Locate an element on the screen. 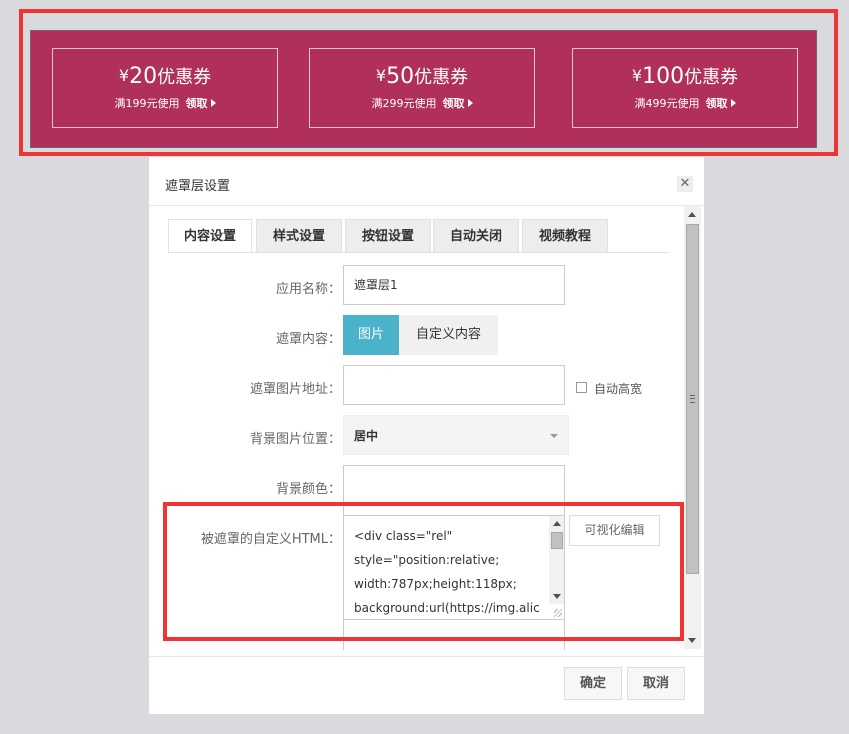  header-divider is located at coordinates (426, 205).